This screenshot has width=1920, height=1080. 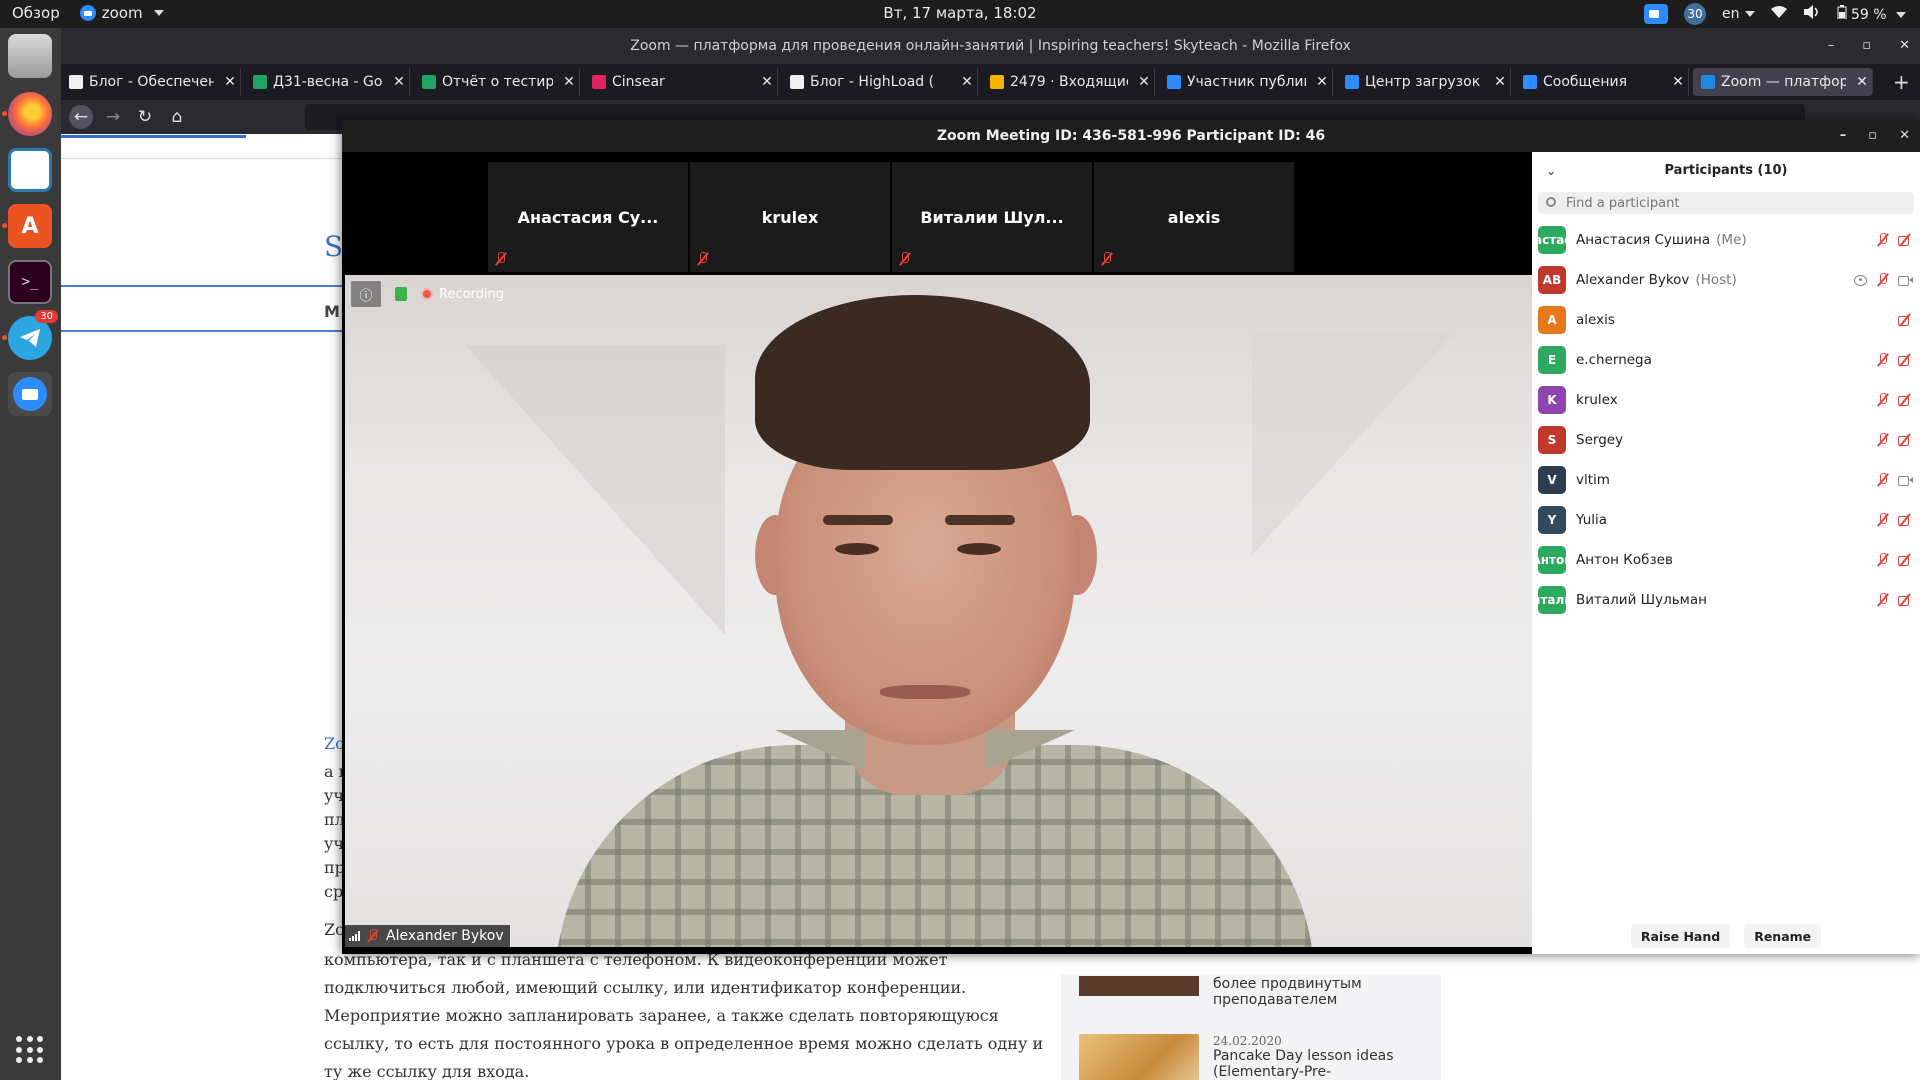 I want to click on browser-tab: Cinsear ✕, so click(x=681, y=82).